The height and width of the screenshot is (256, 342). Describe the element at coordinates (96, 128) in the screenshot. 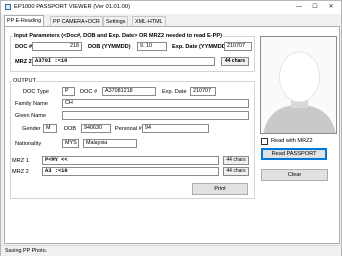

I see `output-dob-field: 940630` at that location.